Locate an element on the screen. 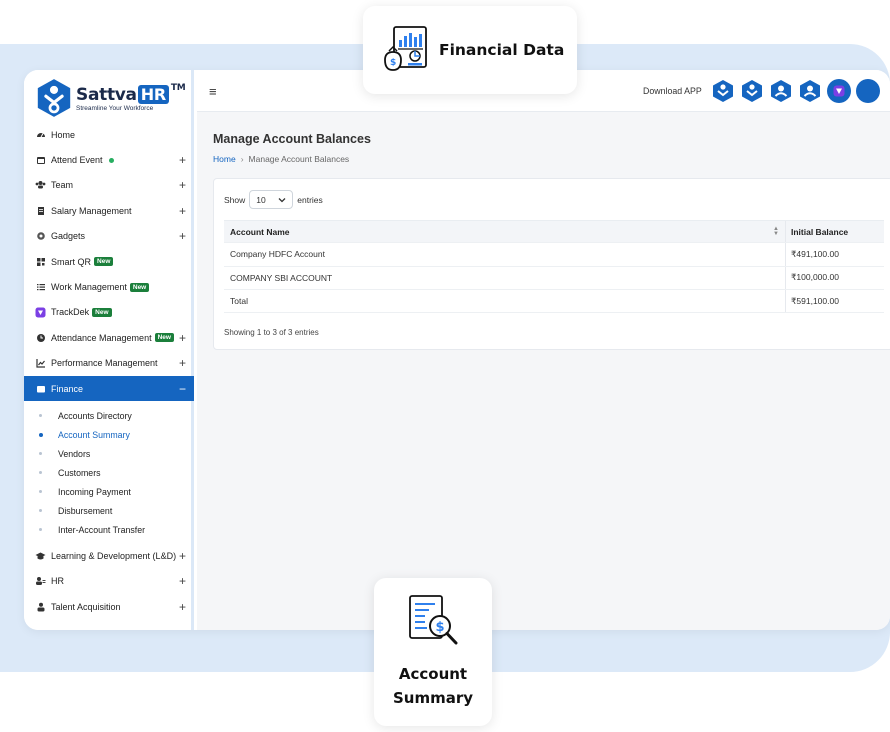 The image size is (890, 732). dashboard-icon is located at coordinates (40, 134).